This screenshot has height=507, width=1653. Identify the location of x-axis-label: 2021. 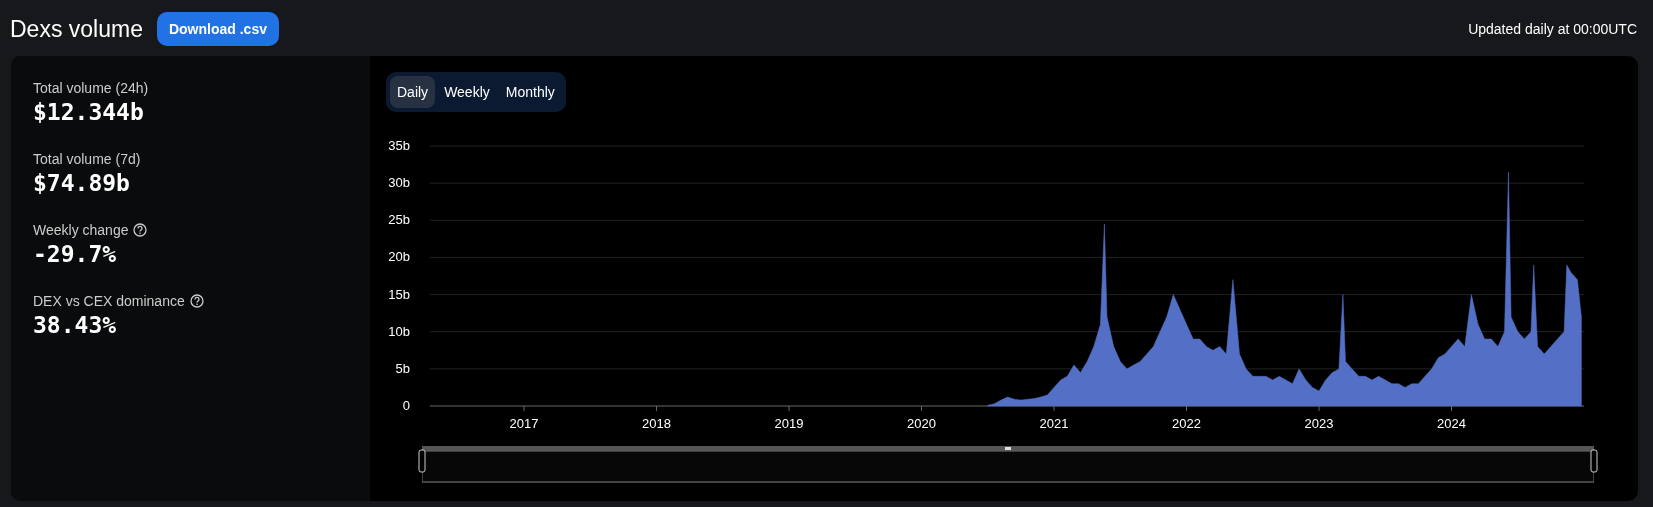
(1054, 423).